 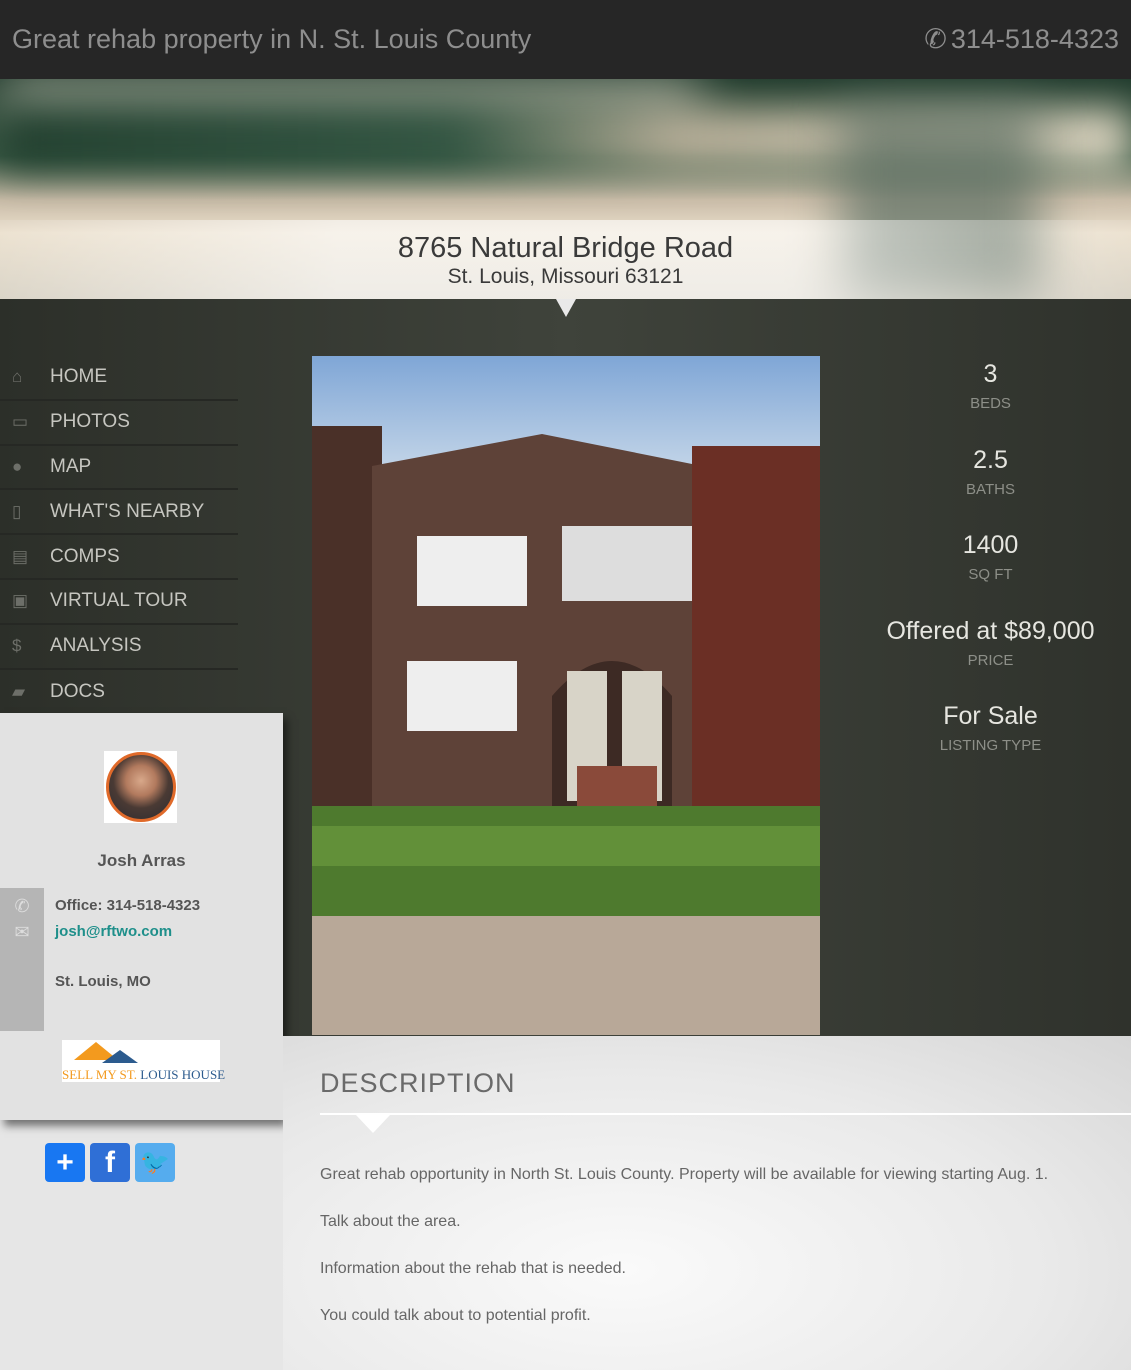 What do you see at coordinates (119, 692) in the screenshot?
I see `nav-item-docs: ▰ DOCS` at bounding box center [119, 692].